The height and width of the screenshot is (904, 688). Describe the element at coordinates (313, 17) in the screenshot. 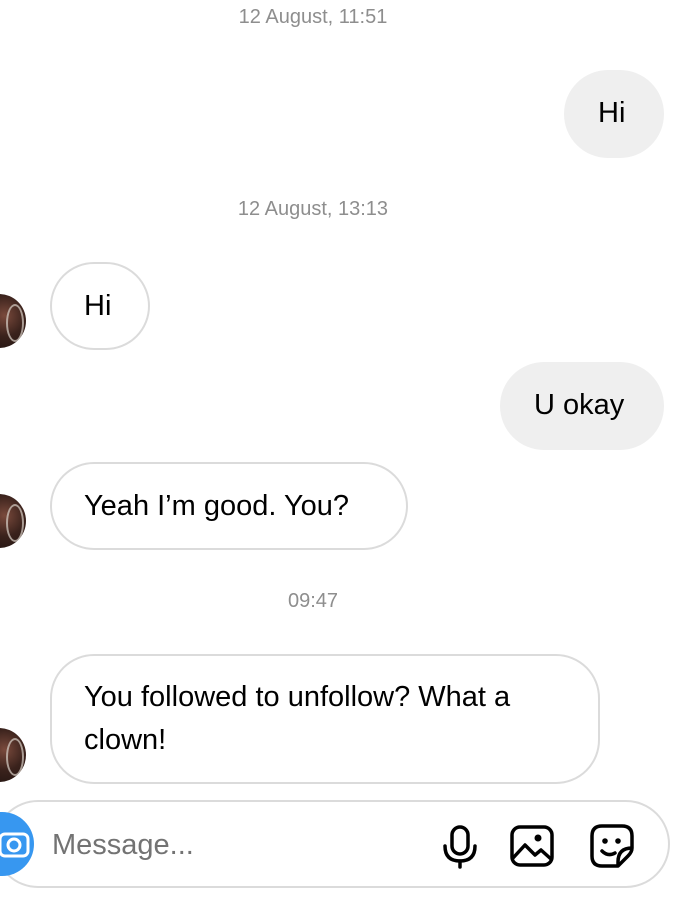

I see `timestamp-divider: 12 August, 11:51` at that location.